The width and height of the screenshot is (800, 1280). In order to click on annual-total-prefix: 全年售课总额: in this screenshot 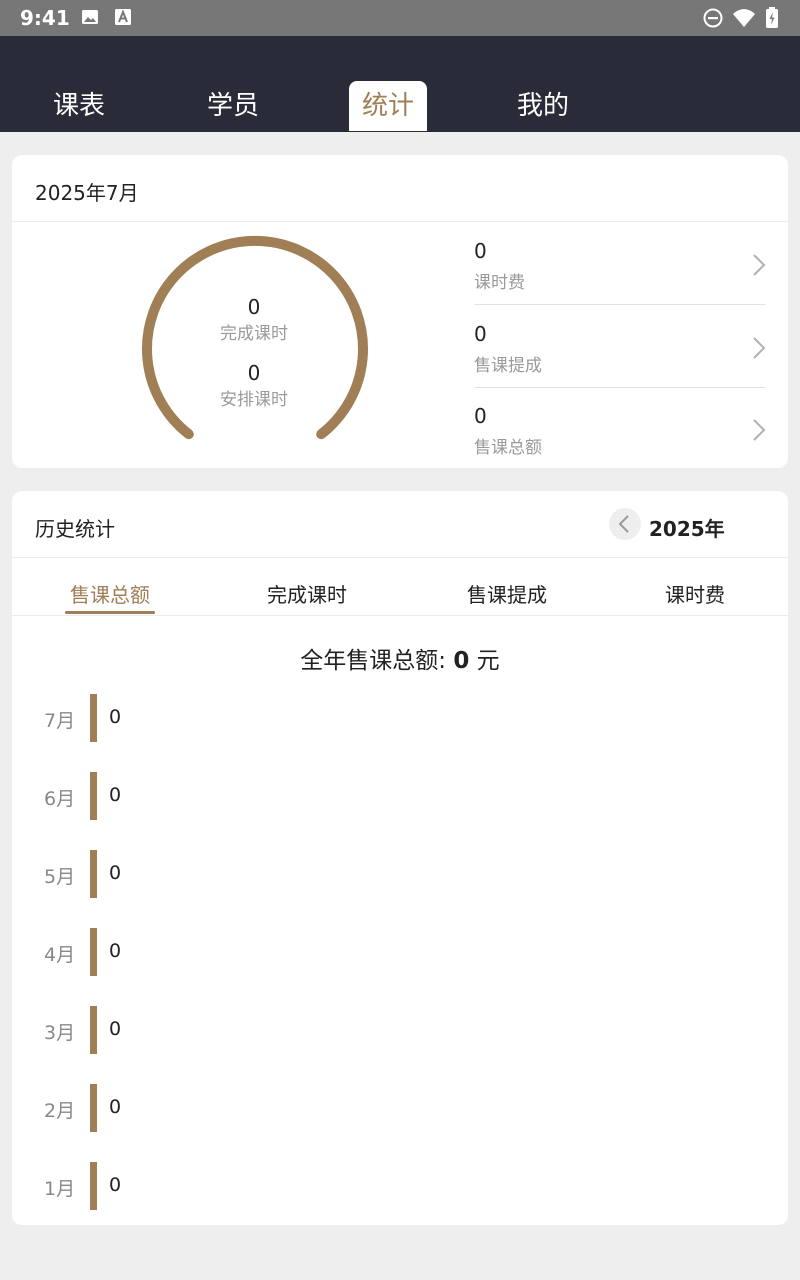, I will do `click(377, 661)`.